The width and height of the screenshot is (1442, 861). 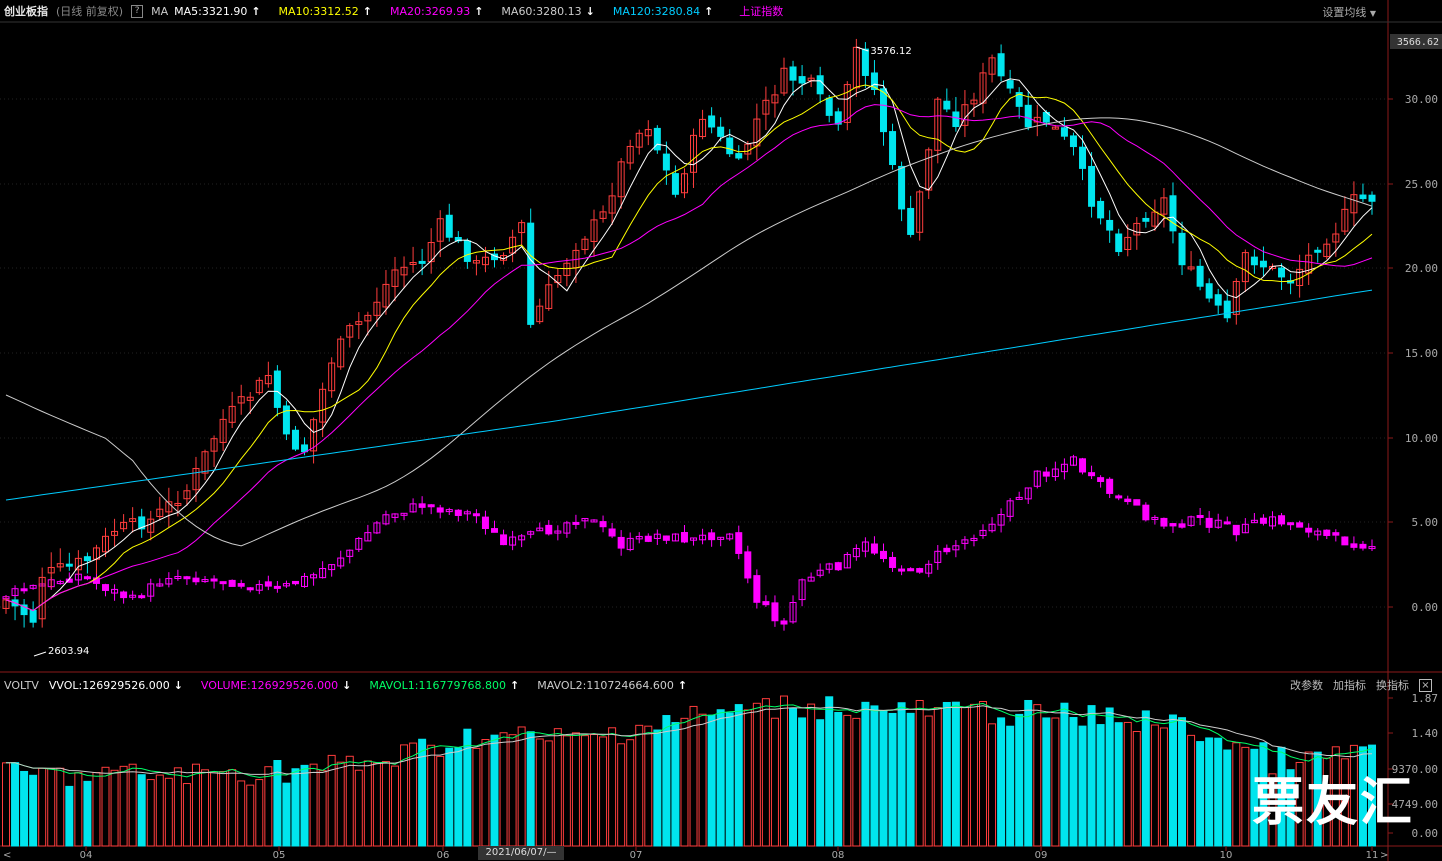 What do you see at coordinates (1392, 685) in the screenshot?
I see `switch-indicator-button: 换指标` at bounding box center [1392, 685].